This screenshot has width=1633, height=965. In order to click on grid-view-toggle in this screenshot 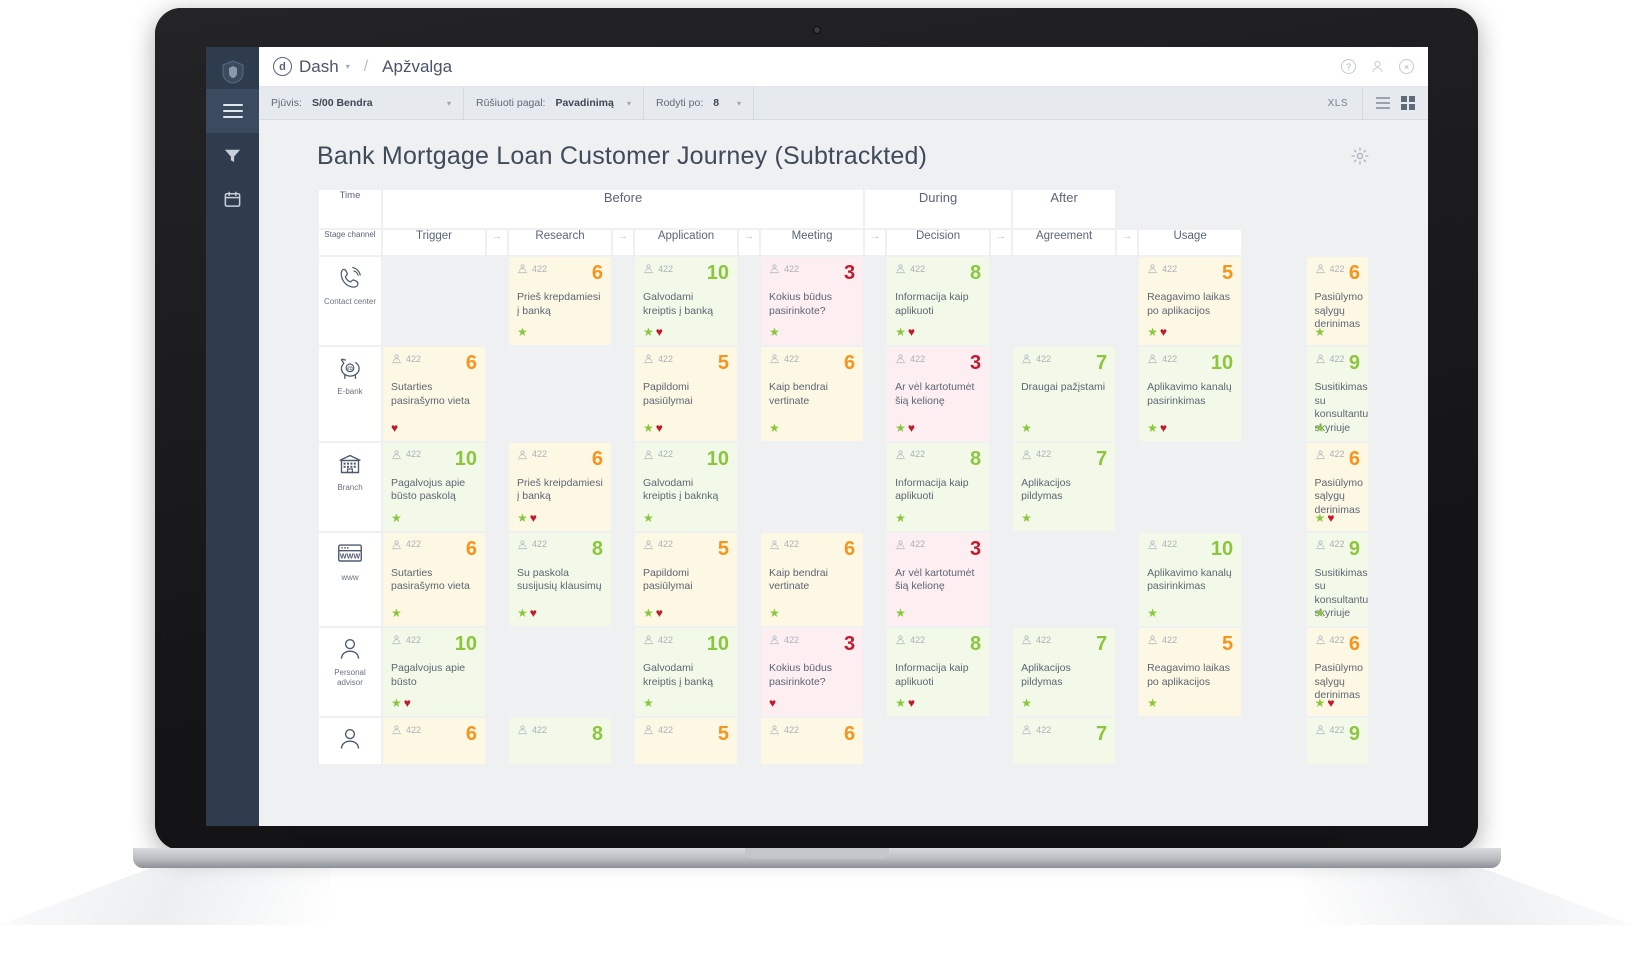, I will do `click(1408, 103)`.